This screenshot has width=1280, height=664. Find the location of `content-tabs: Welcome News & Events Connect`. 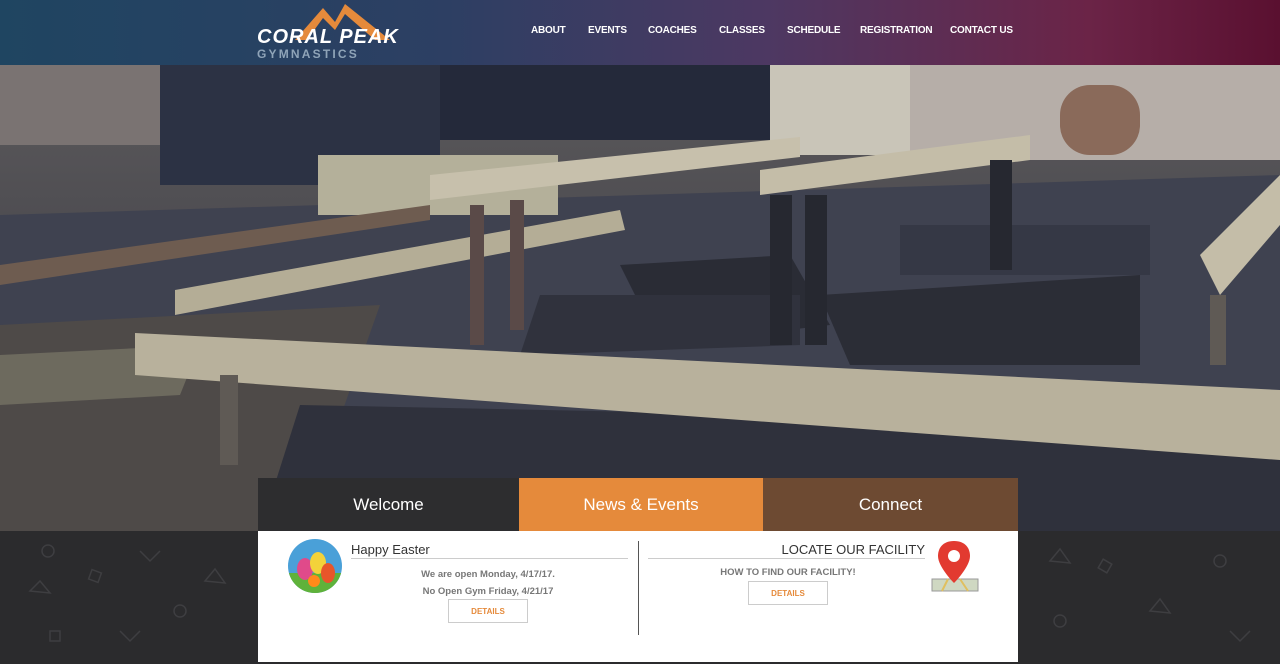

content-tabs: Welcome News & Events Connect is located at coordinates (638, 504).